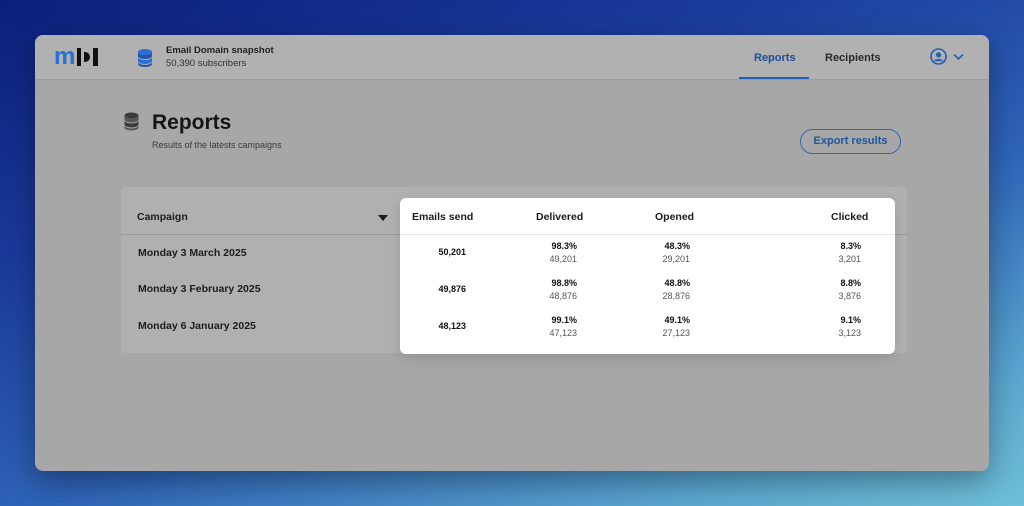 The width and height of the screenshot is (1024, 506). What do you see at coordinates (563, 259) in the screenshot?
I see `cell-delivered: 49,201` at bounding box center [563, 259].